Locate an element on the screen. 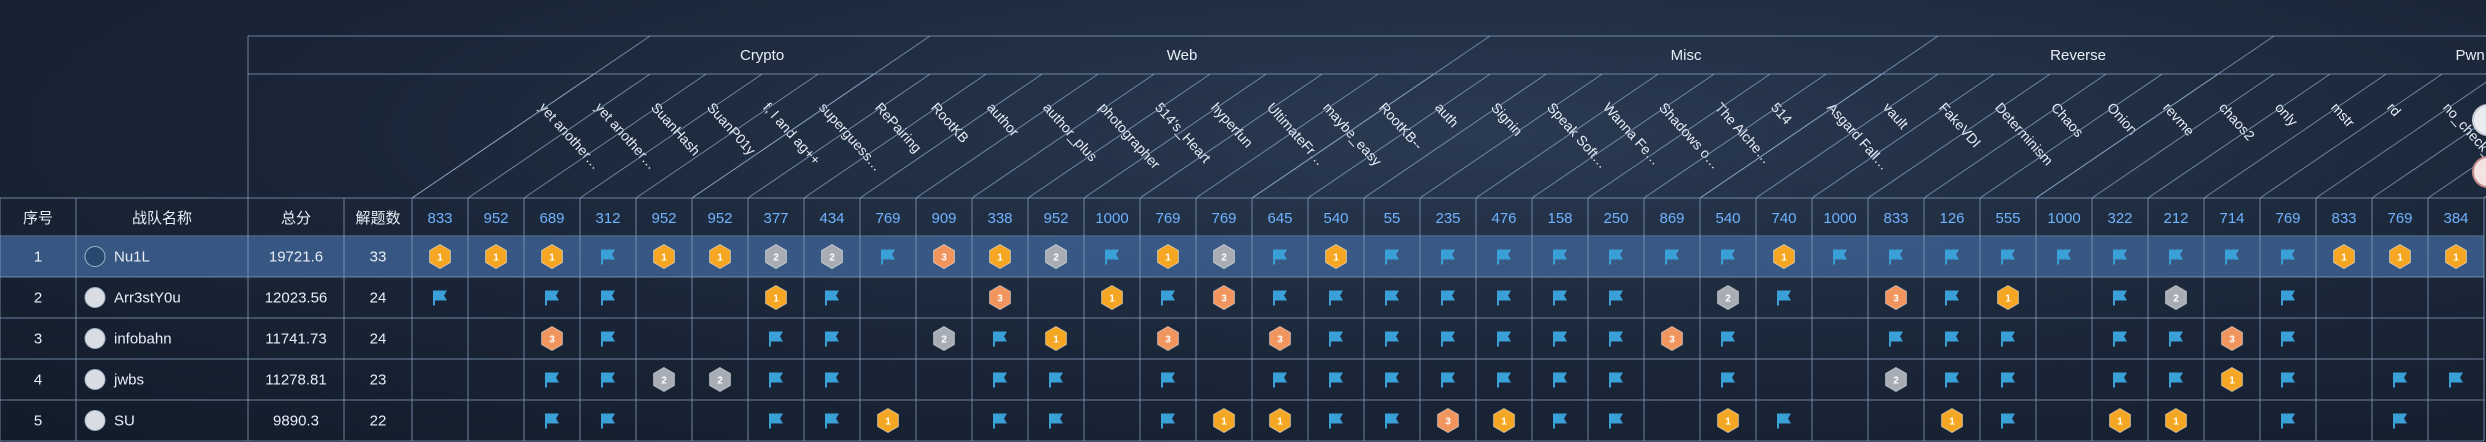 The image size is (2486, 442). challenge-name: RootKB is located at coordinates (950, 122).